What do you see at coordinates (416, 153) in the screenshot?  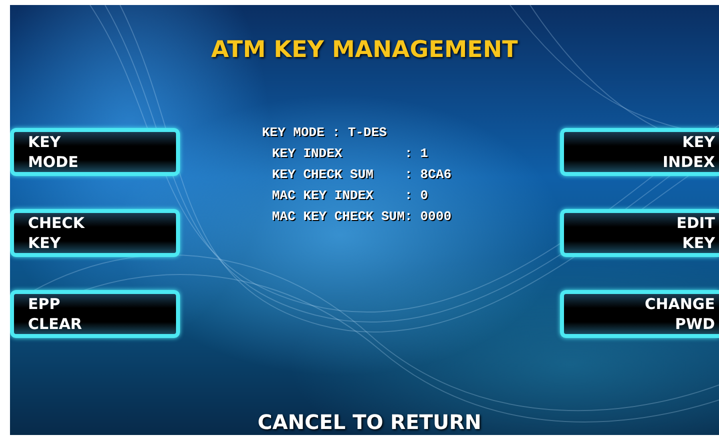 I see `info-value: : 1` at bounding box center [416, 153].